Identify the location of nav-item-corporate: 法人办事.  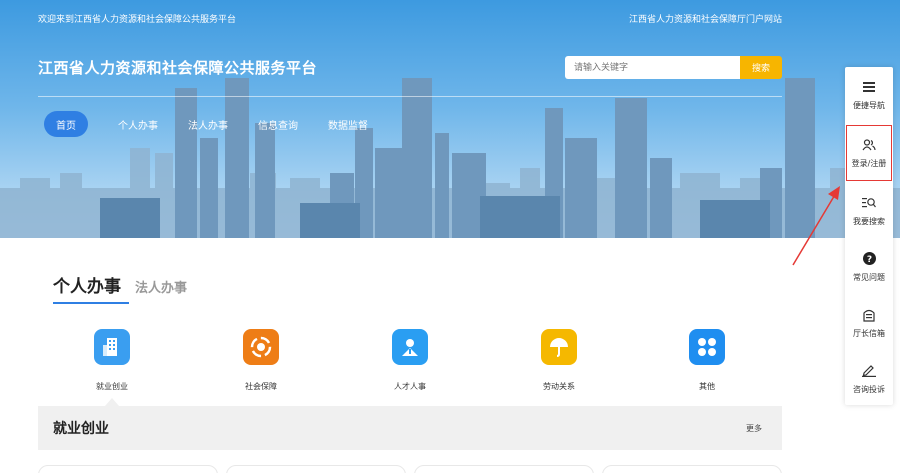
(208, 124).